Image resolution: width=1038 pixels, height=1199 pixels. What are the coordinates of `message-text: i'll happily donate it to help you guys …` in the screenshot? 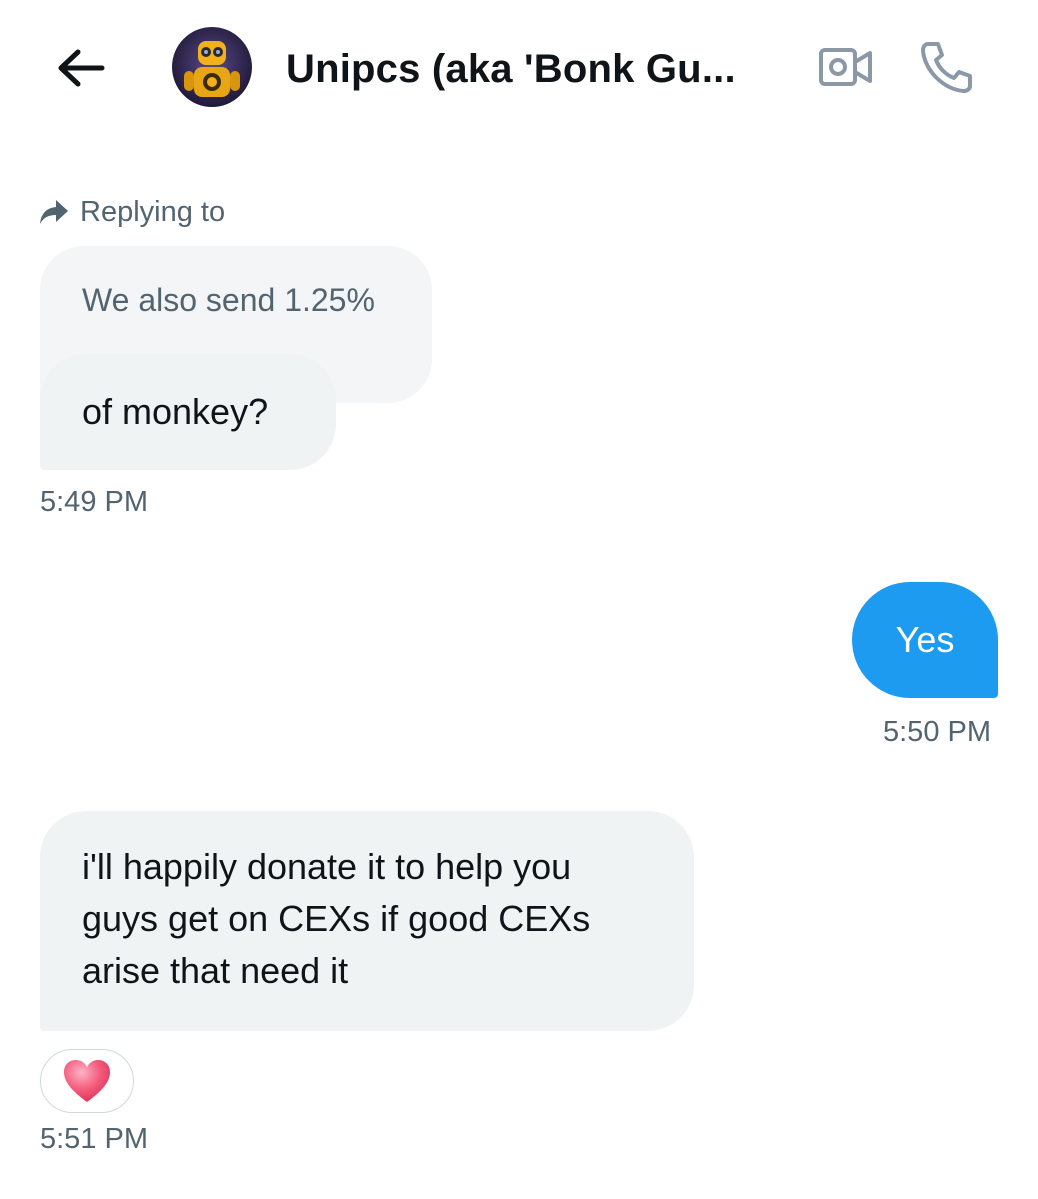 It's located at (336, 918).